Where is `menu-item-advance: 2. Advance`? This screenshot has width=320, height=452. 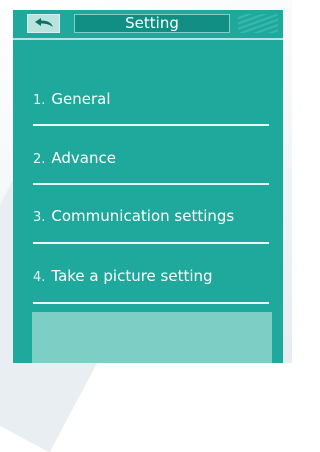 menu-item-advance: 2. Advance is located at coordinates (153, 158).